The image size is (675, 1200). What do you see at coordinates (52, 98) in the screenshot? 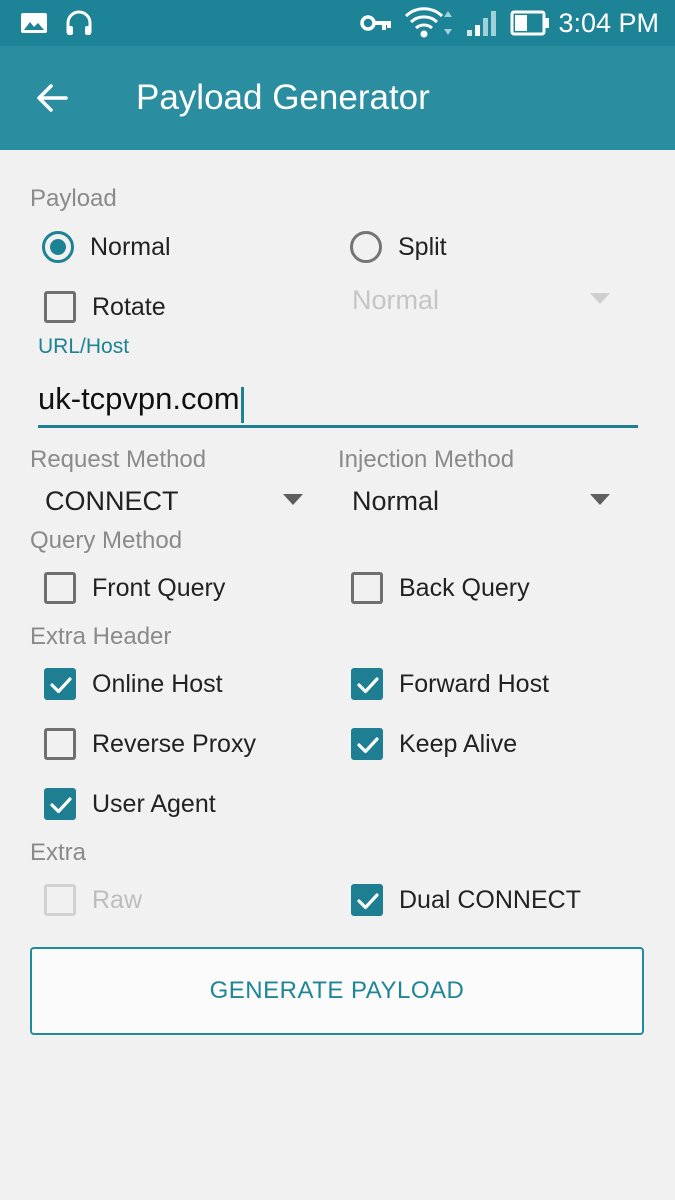
I see `arrow-back-icon` at bounding box center [52, 98].